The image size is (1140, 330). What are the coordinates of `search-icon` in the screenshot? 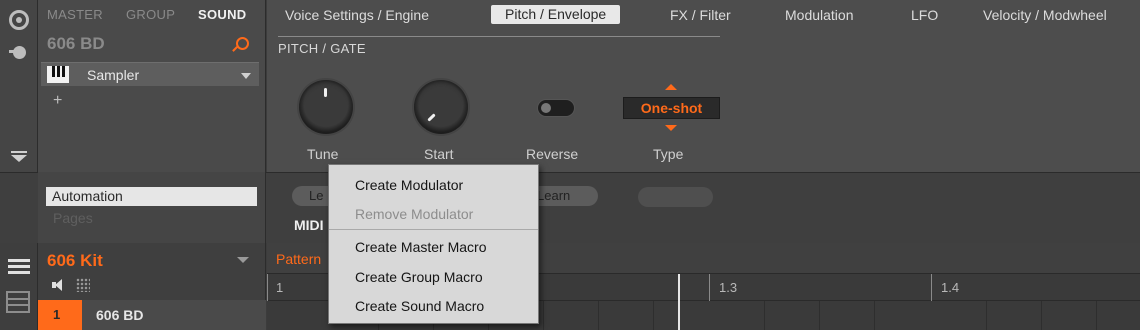 It's located at (240, 44).